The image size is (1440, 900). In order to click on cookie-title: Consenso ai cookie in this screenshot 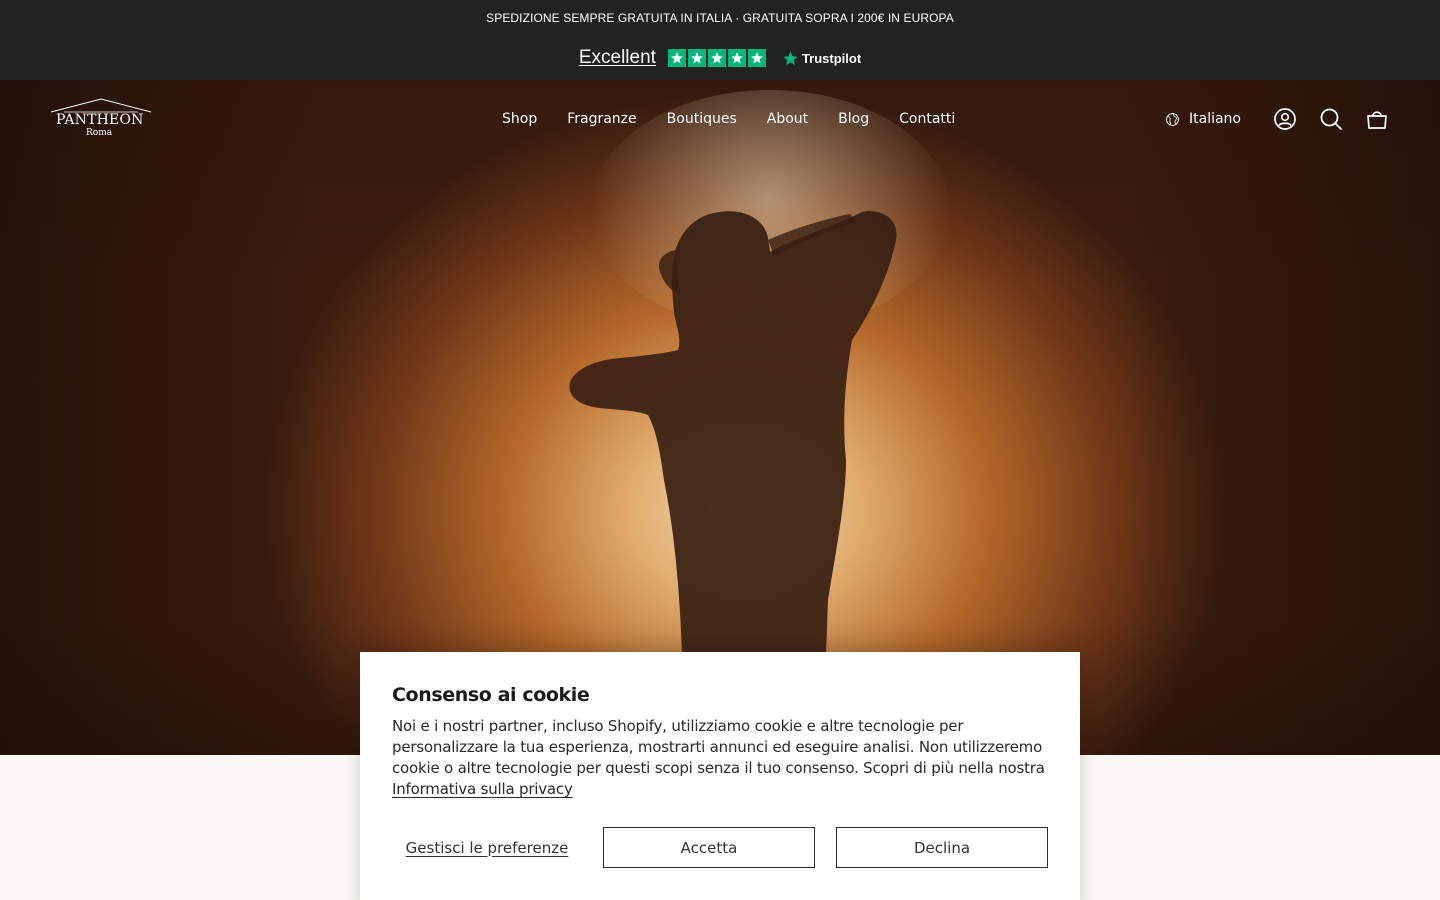, I will do `click(491, 695)`.